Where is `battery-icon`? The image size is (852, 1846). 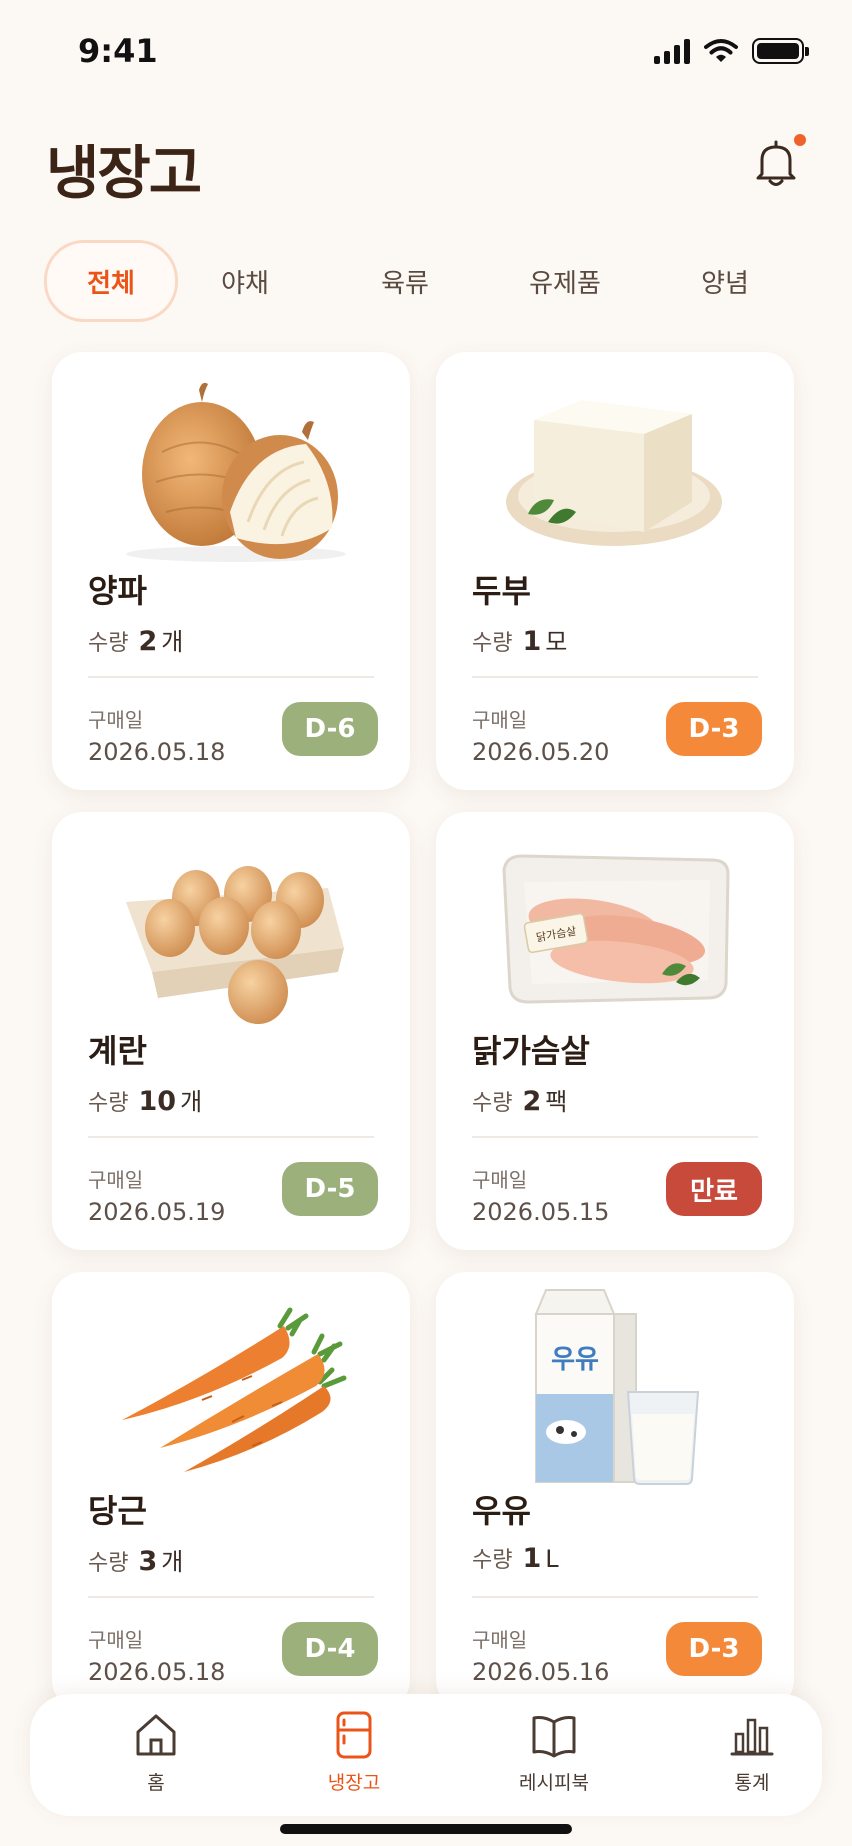 battery-icon is located at coordinates (780, 51).